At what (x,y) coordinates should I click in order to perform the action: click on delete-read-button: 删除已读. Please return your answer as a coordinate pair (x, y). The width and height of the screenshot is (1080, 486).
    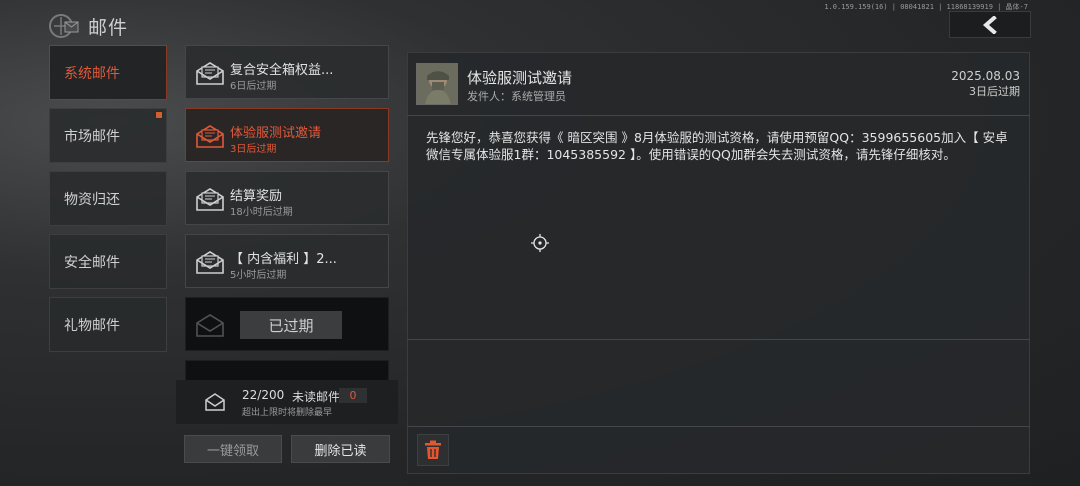
    Looking at the image, I should click on (340, 449).